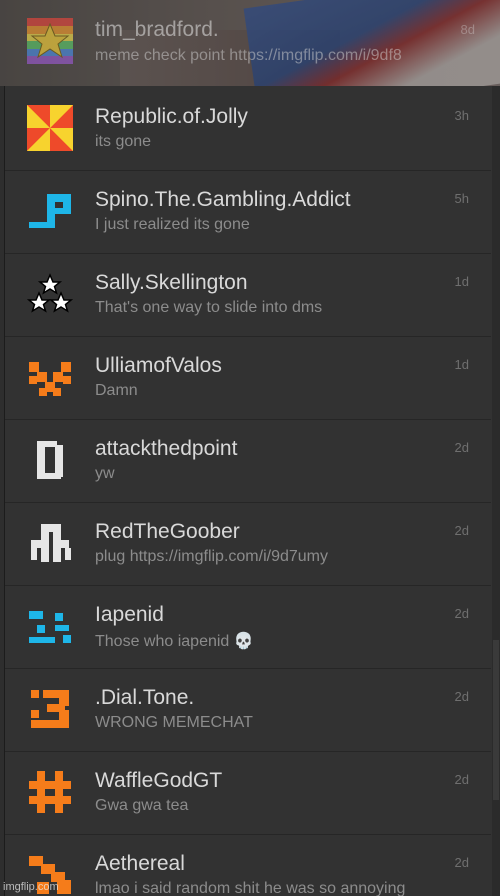 Image resolution: width=500 pixels, height=896 pixels. What do you see at coordinates (174, 641) in the screenshot?
I see `chat-last-message: Those who iapenid 💀` at bounding box center [174, 641].